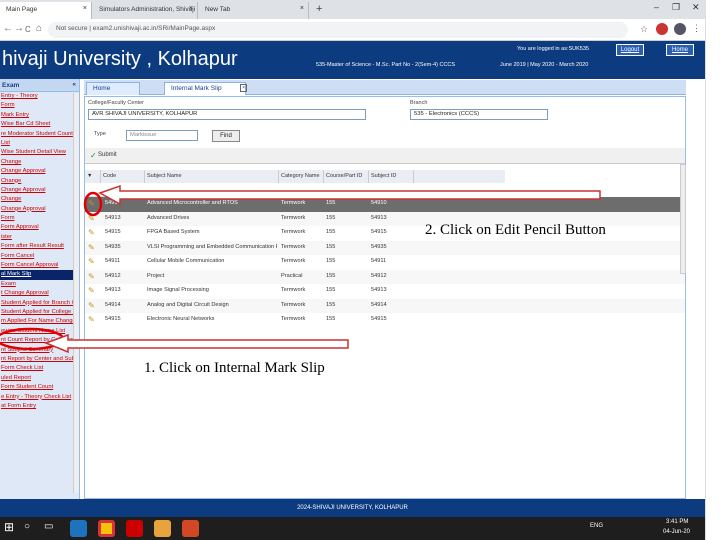  I want to click on task-view-icon: ▭, so click(48, 526).